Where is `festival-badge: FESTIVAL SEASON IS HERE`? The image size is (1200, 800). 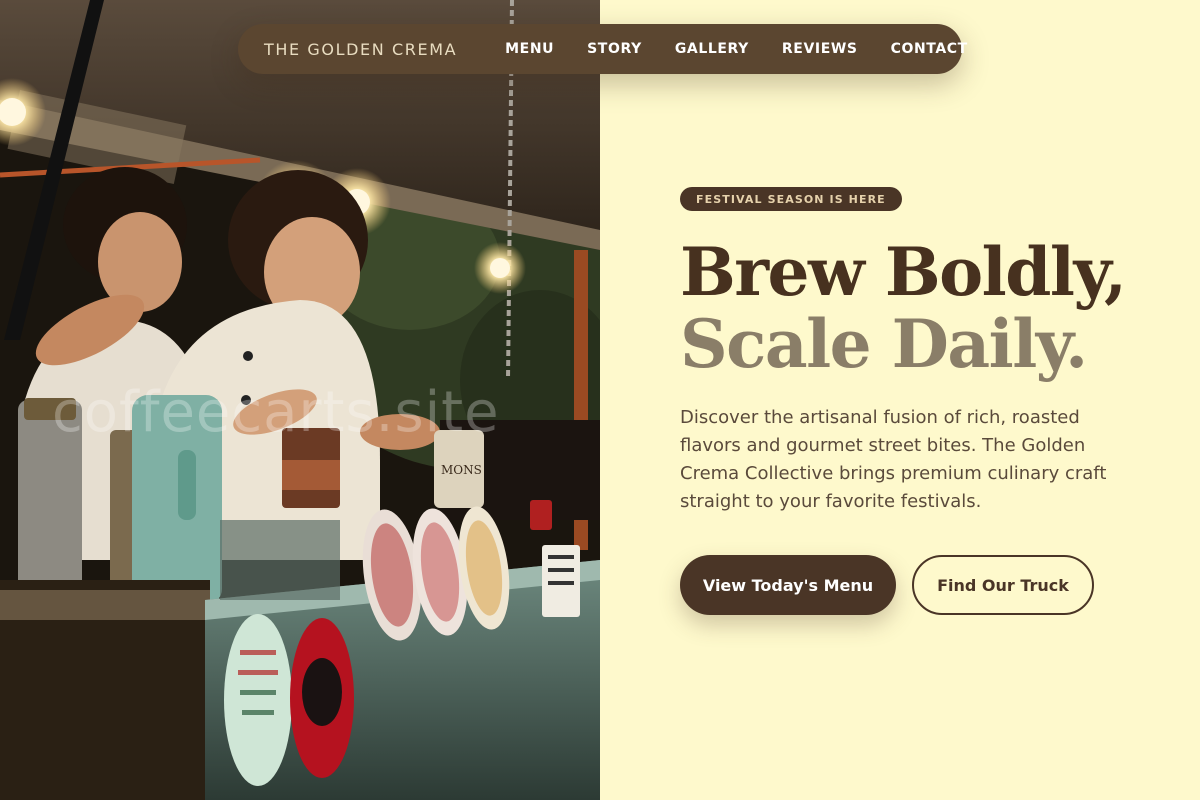 festival-badge: FESTIVAL SEASON IS HERE is located at coordinates (791, 199).